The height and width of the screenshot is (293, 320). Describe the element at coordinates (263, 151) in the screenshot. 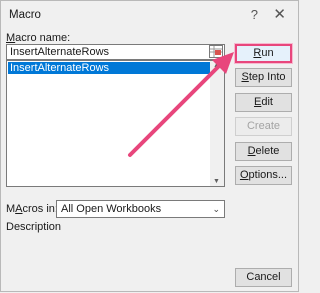

I see `delete-button: Delete` at that location.